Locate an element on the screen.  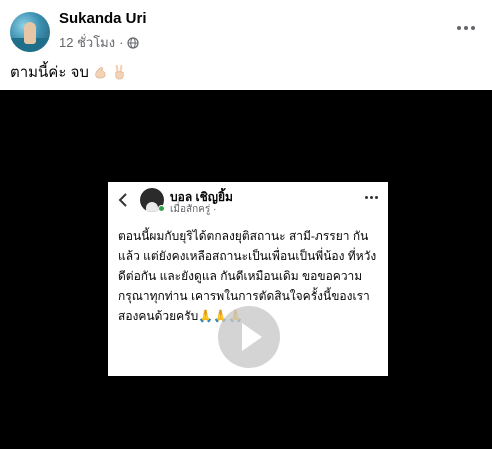
post-text: ตามนี้ค่ะ จบ is located at coordinates (68, 72).